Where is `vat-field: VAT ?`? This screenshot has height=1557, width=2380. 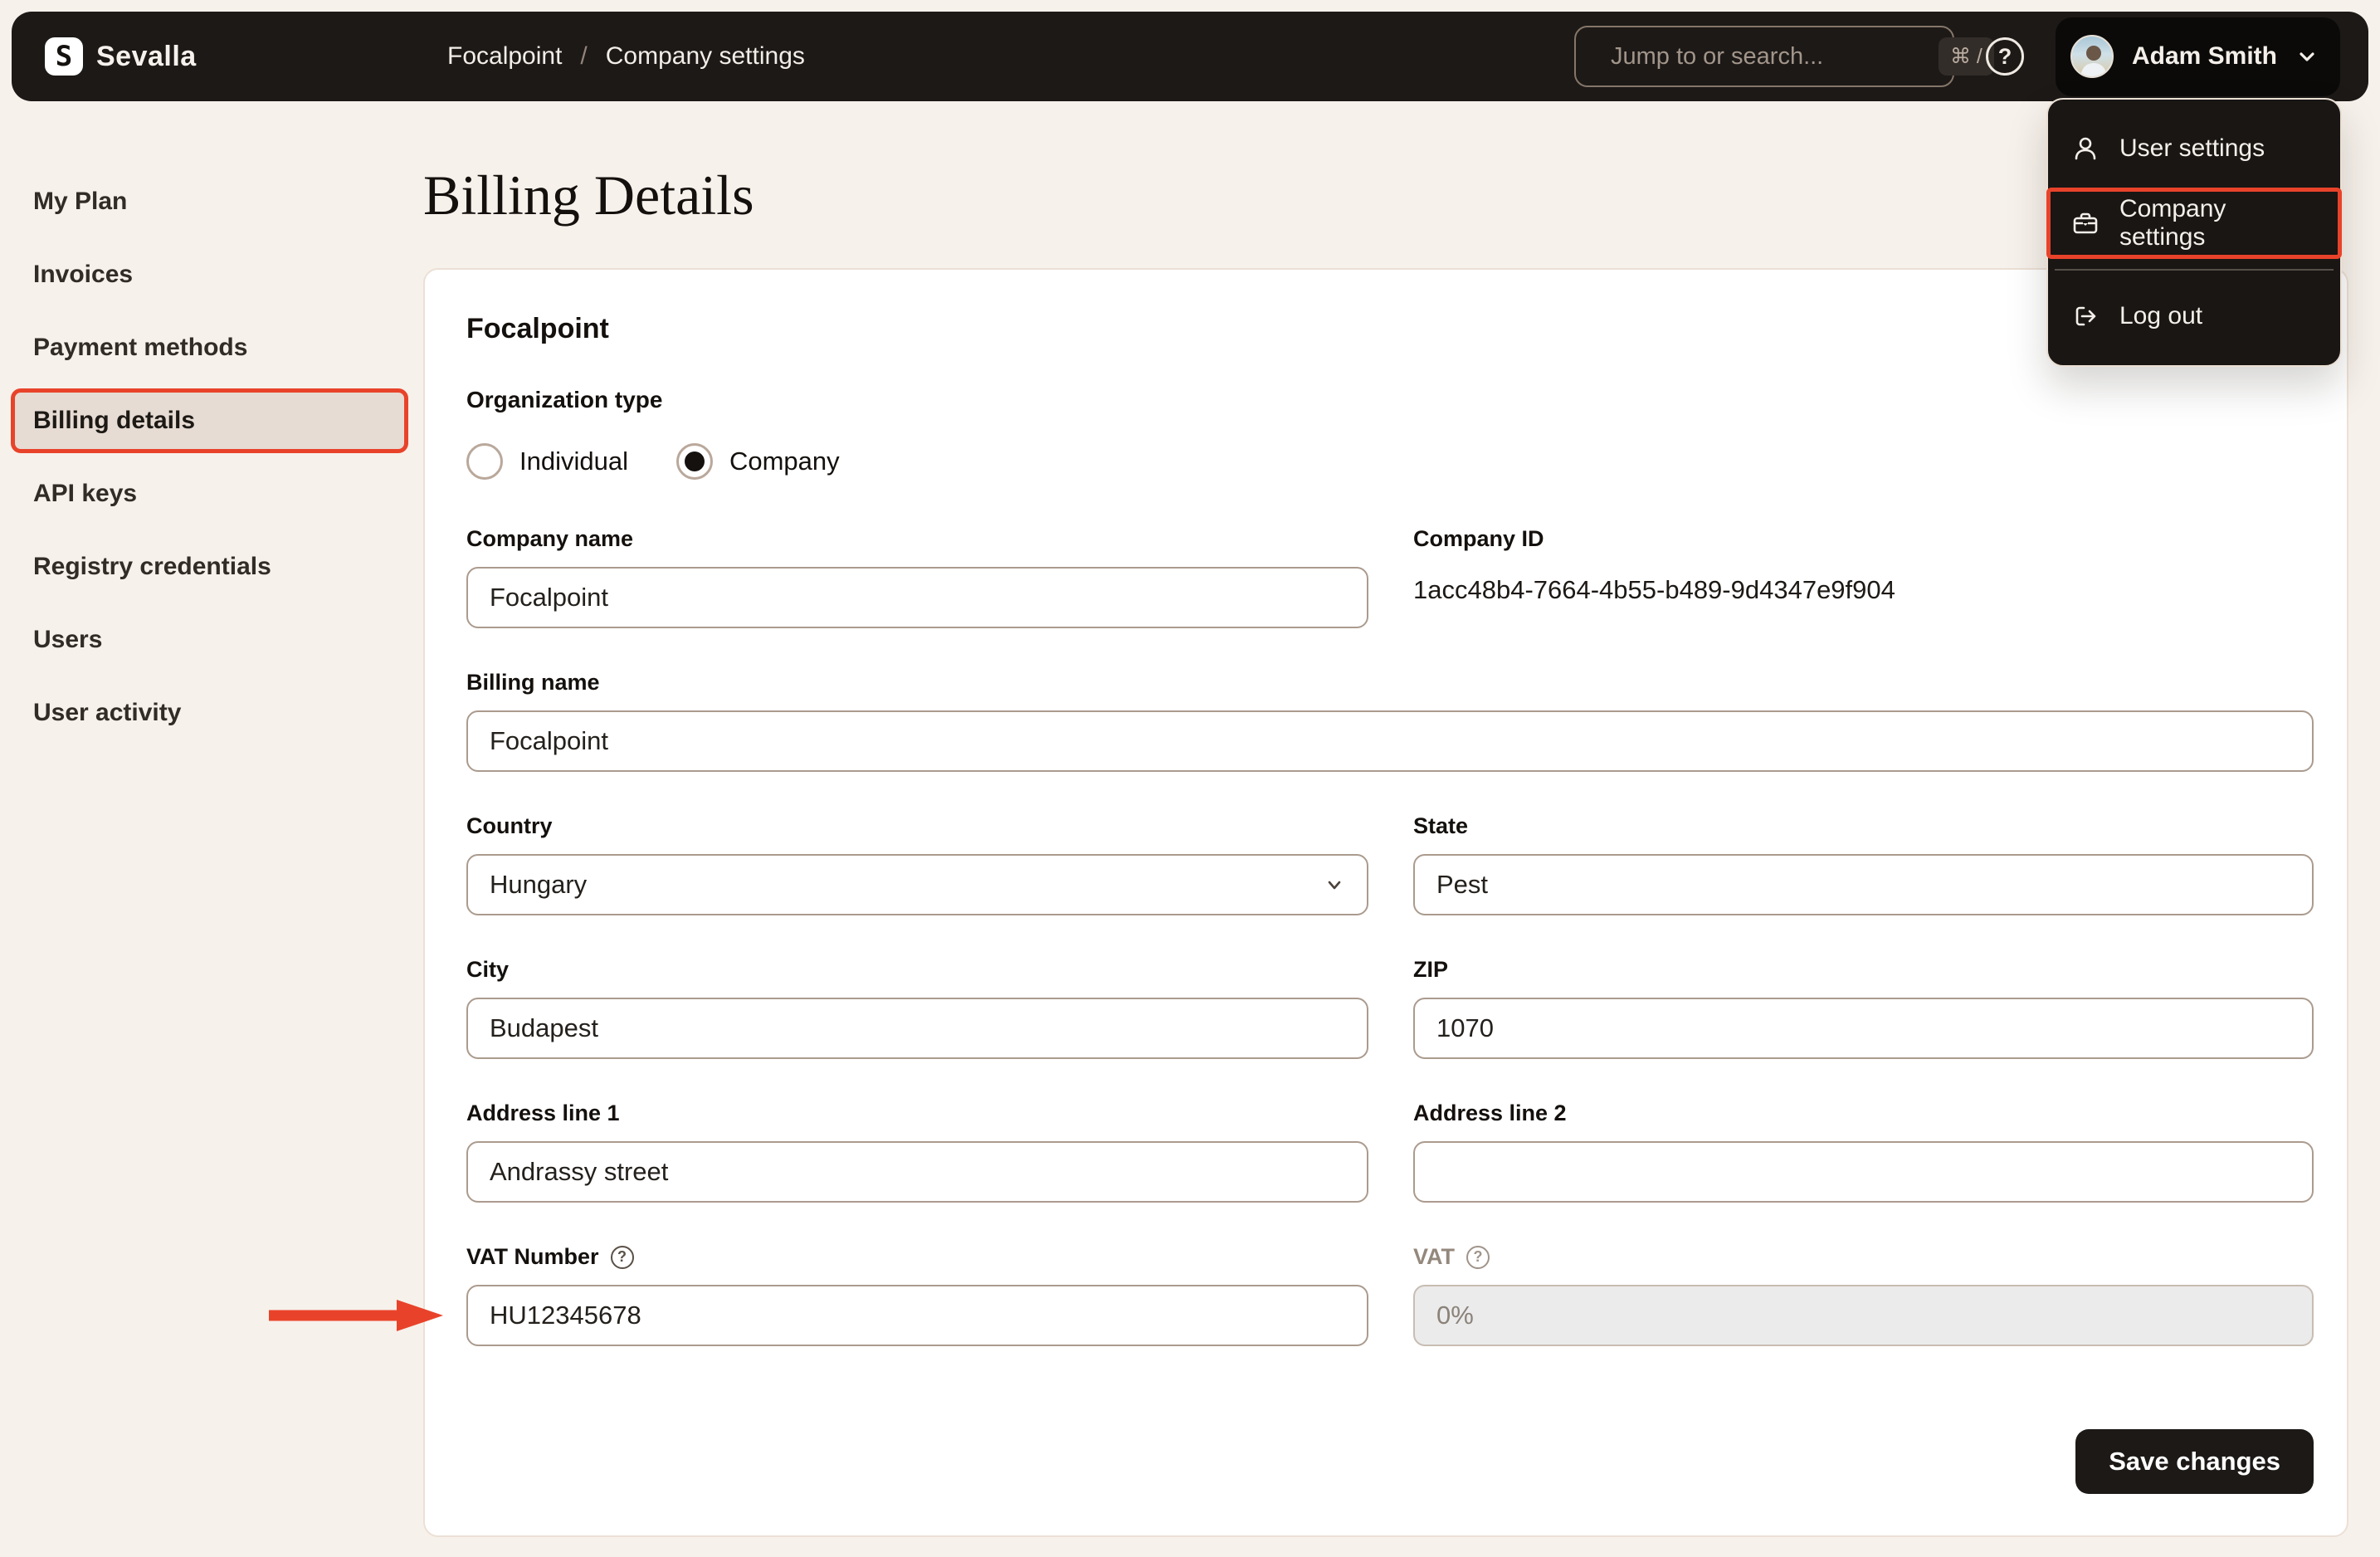 vat-field: VAT ? is located at coordinates (1863, 1295).